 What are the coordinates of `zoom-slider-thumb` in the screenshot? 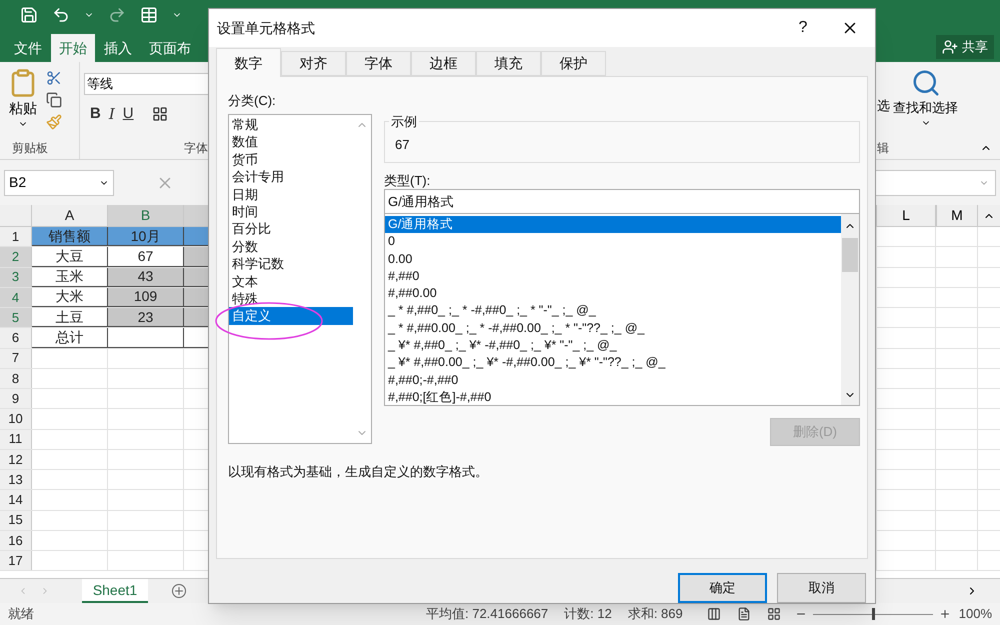 It's located at (873, 614).